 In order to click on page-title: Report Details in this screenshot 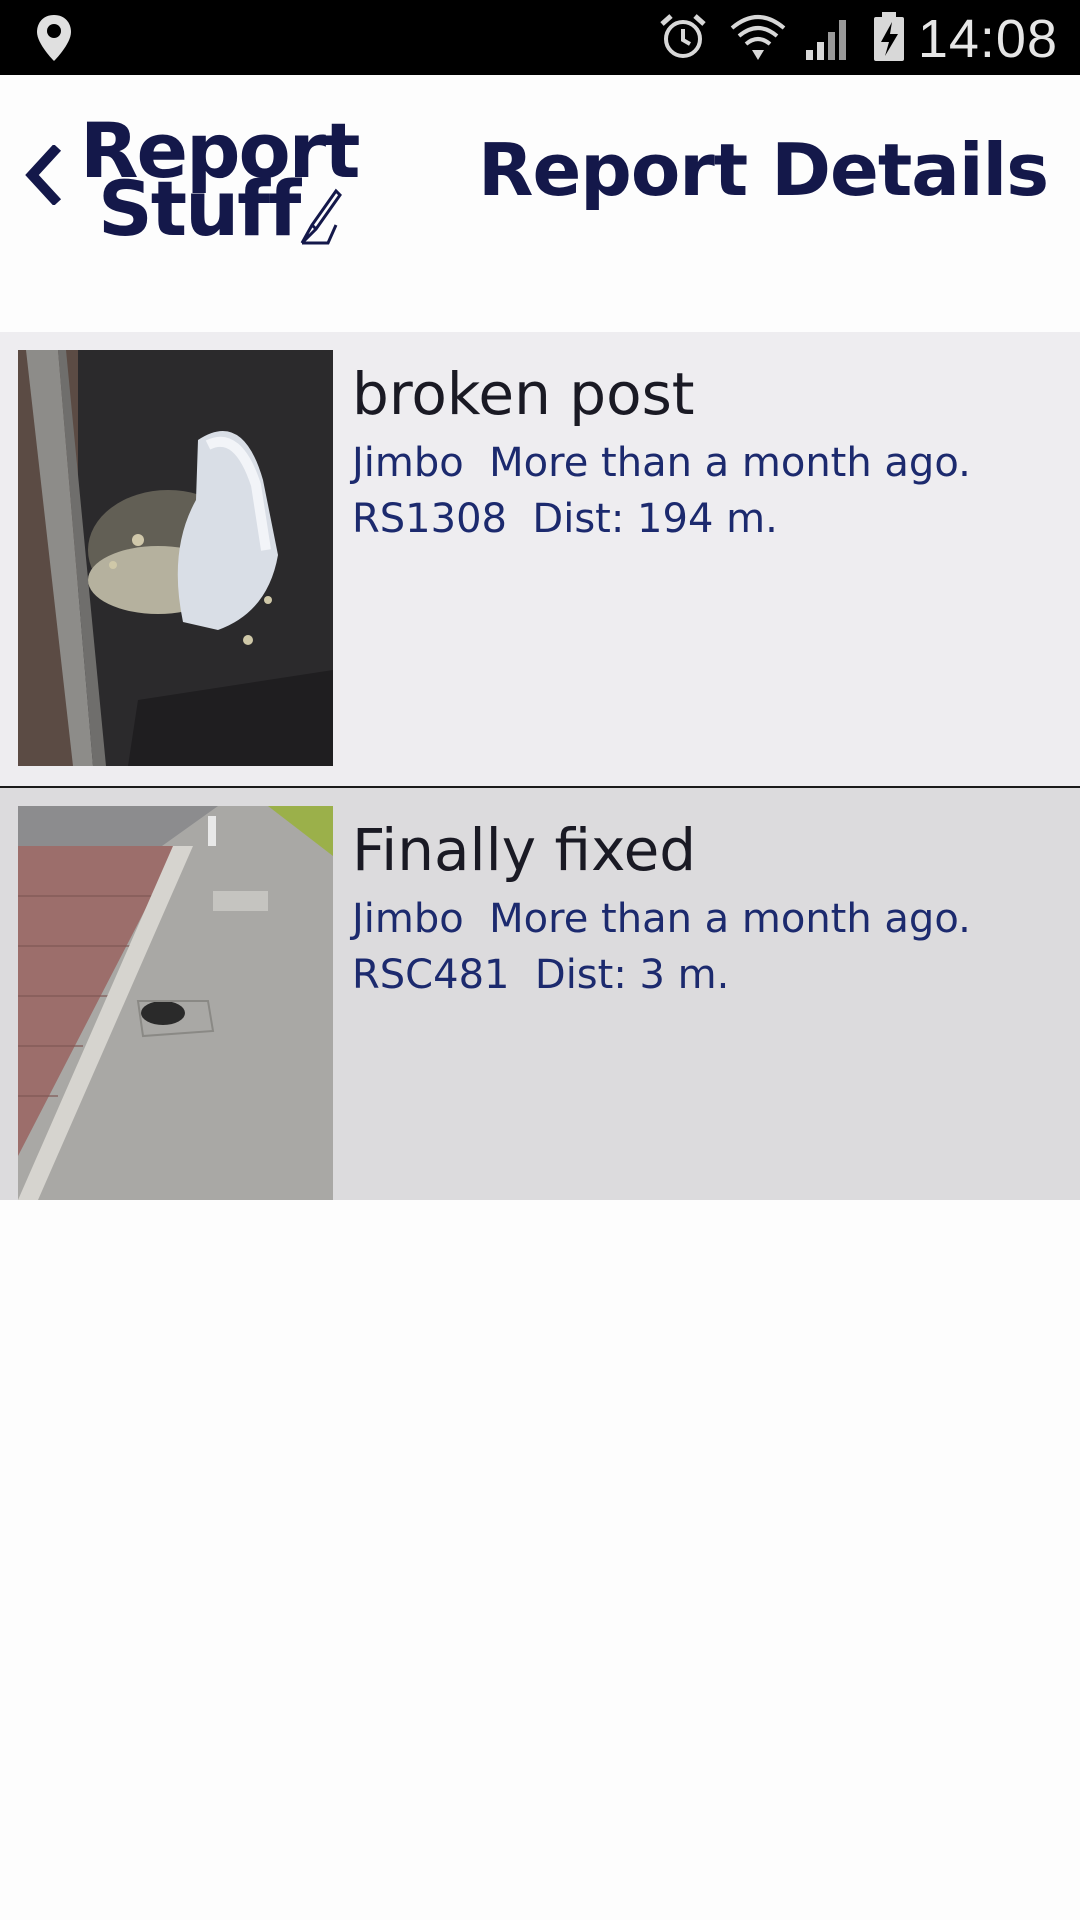, I will do `click(763, 170)`.